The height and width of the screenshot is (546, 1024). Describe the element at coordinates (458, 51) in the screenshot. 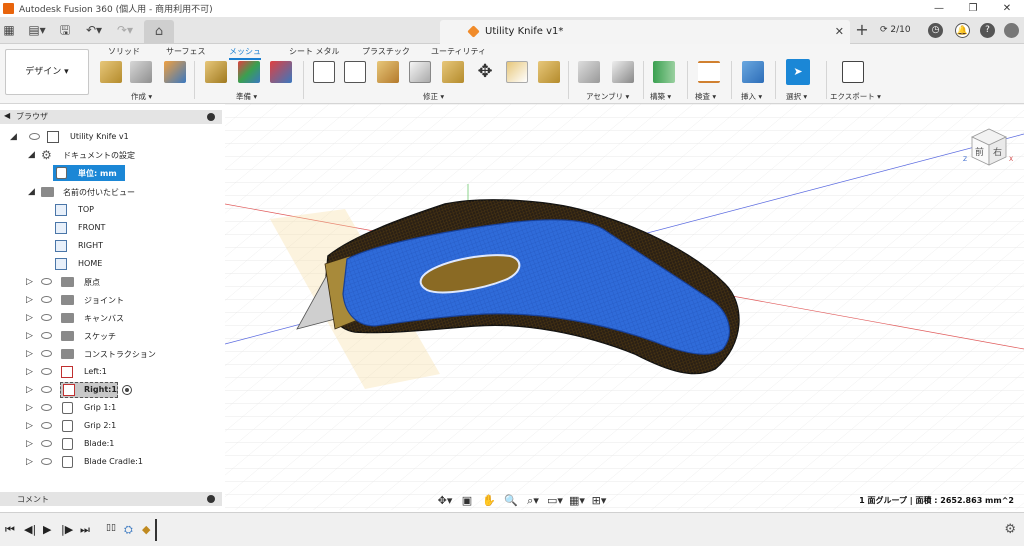

I see `tab-utility: ユーティリティ` at that location.